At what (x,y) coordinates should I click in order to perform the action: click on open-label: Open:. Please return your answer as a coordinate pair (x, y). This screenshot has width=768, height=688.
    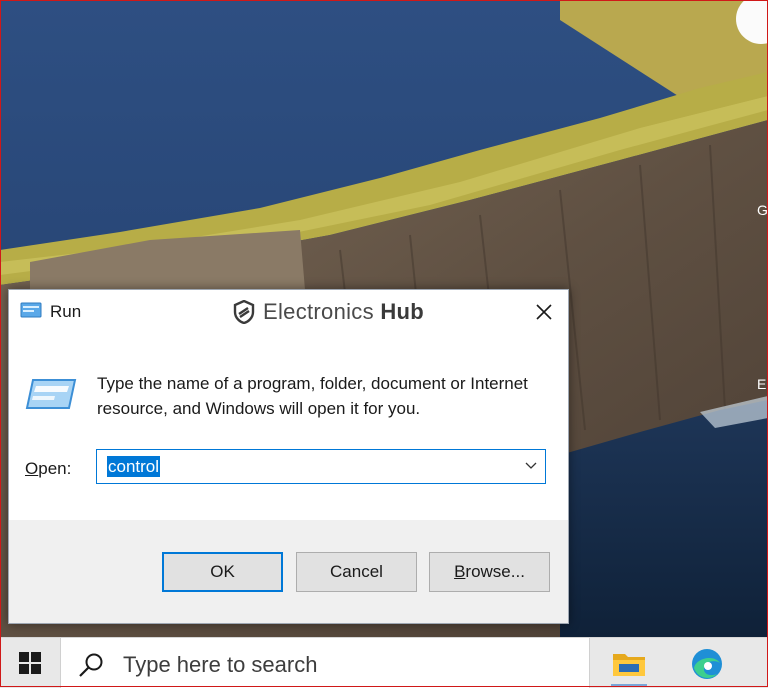
    Looking at the image, I should click on (48, 469).